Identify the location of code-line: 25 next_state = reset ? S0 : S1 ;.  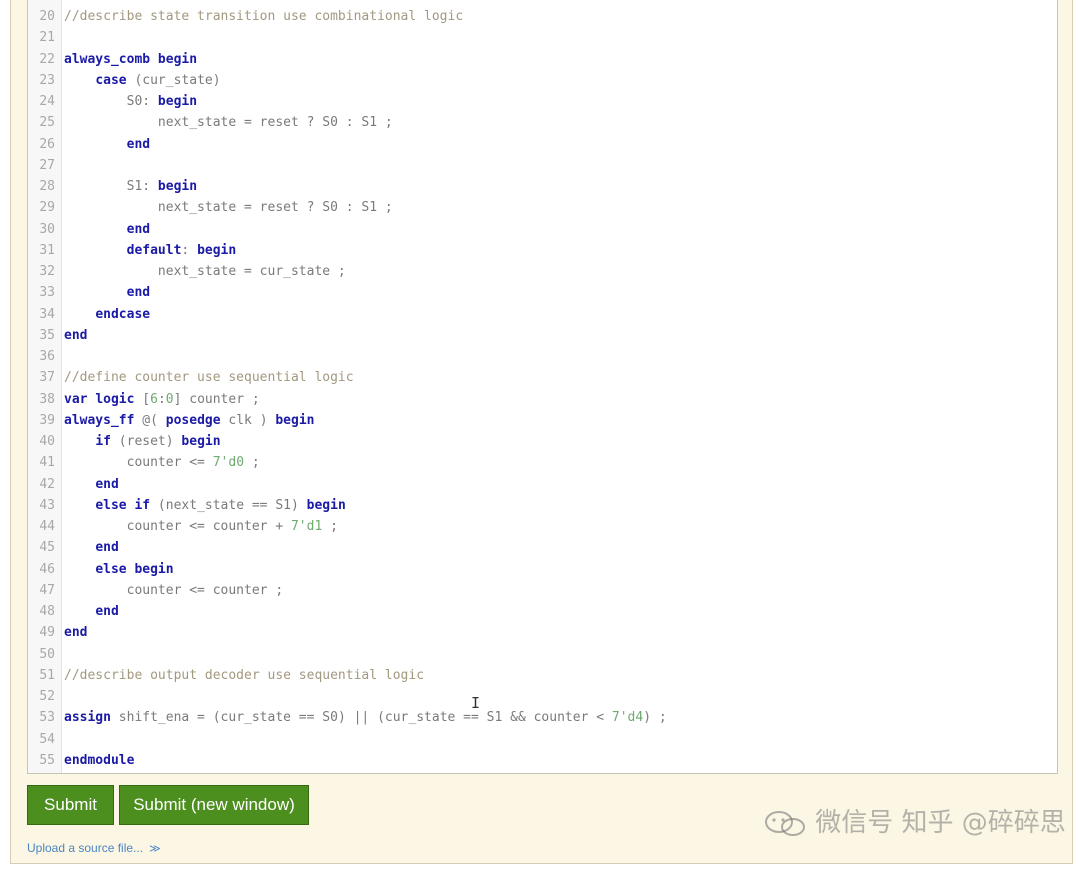
(542, 122).